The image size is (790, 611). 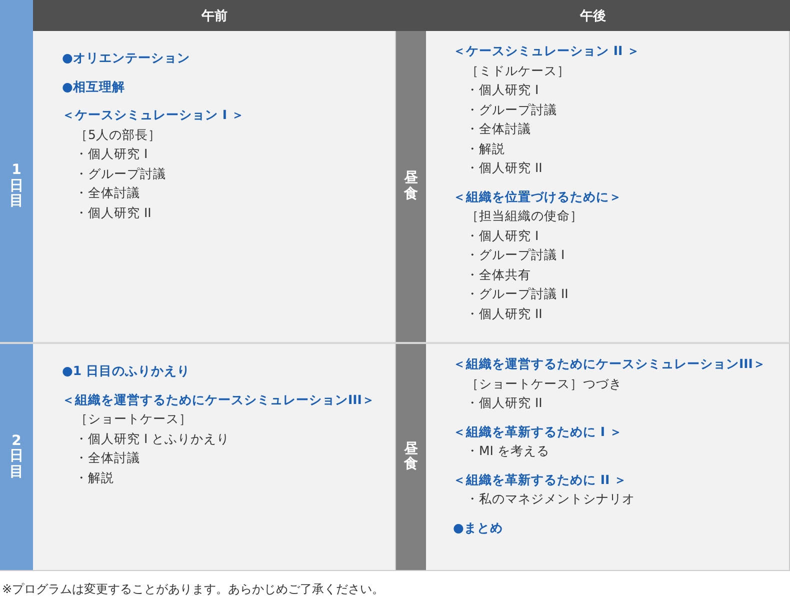 I want to click on case-label: ［ショートケース］つづき, so click(x=543, y=383).